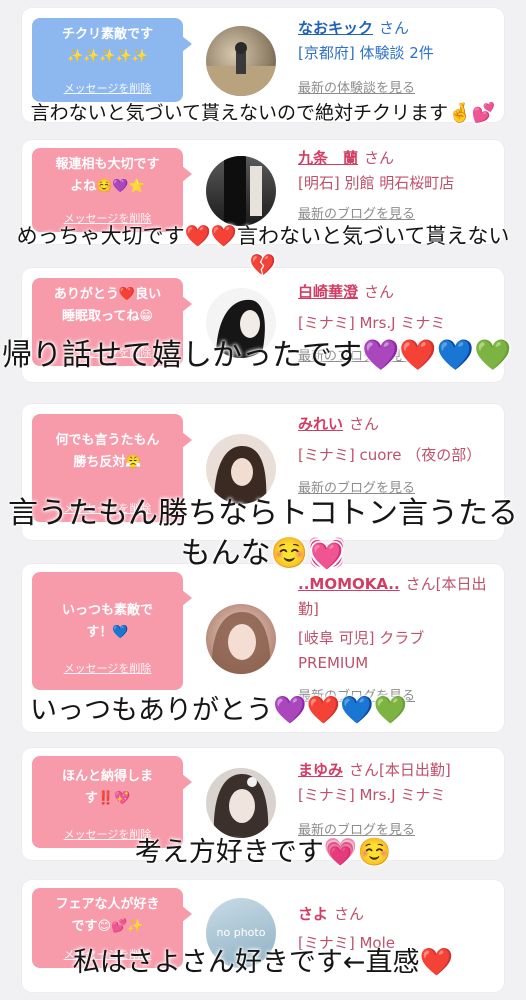  What do you see at coordinates (313, 914) in the screenshot?
I see `sender-name-link: さよ` at bounding box center [313, 914].